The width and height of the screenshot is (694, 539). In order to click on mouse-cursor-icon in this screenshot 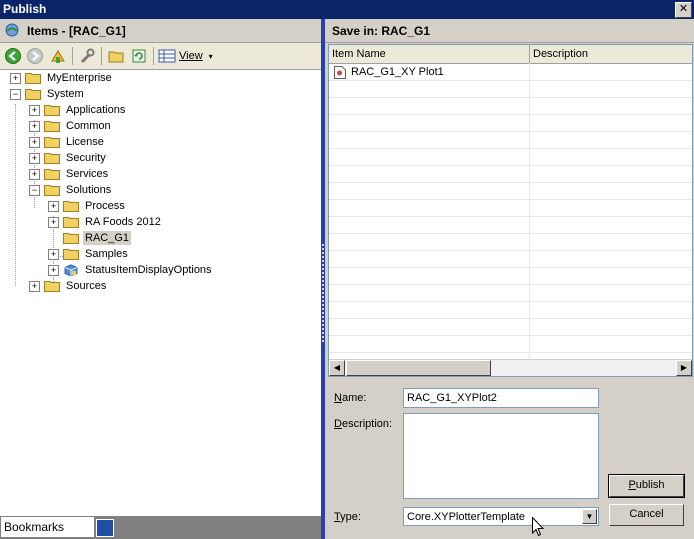, I will do `click(538, 527)`.